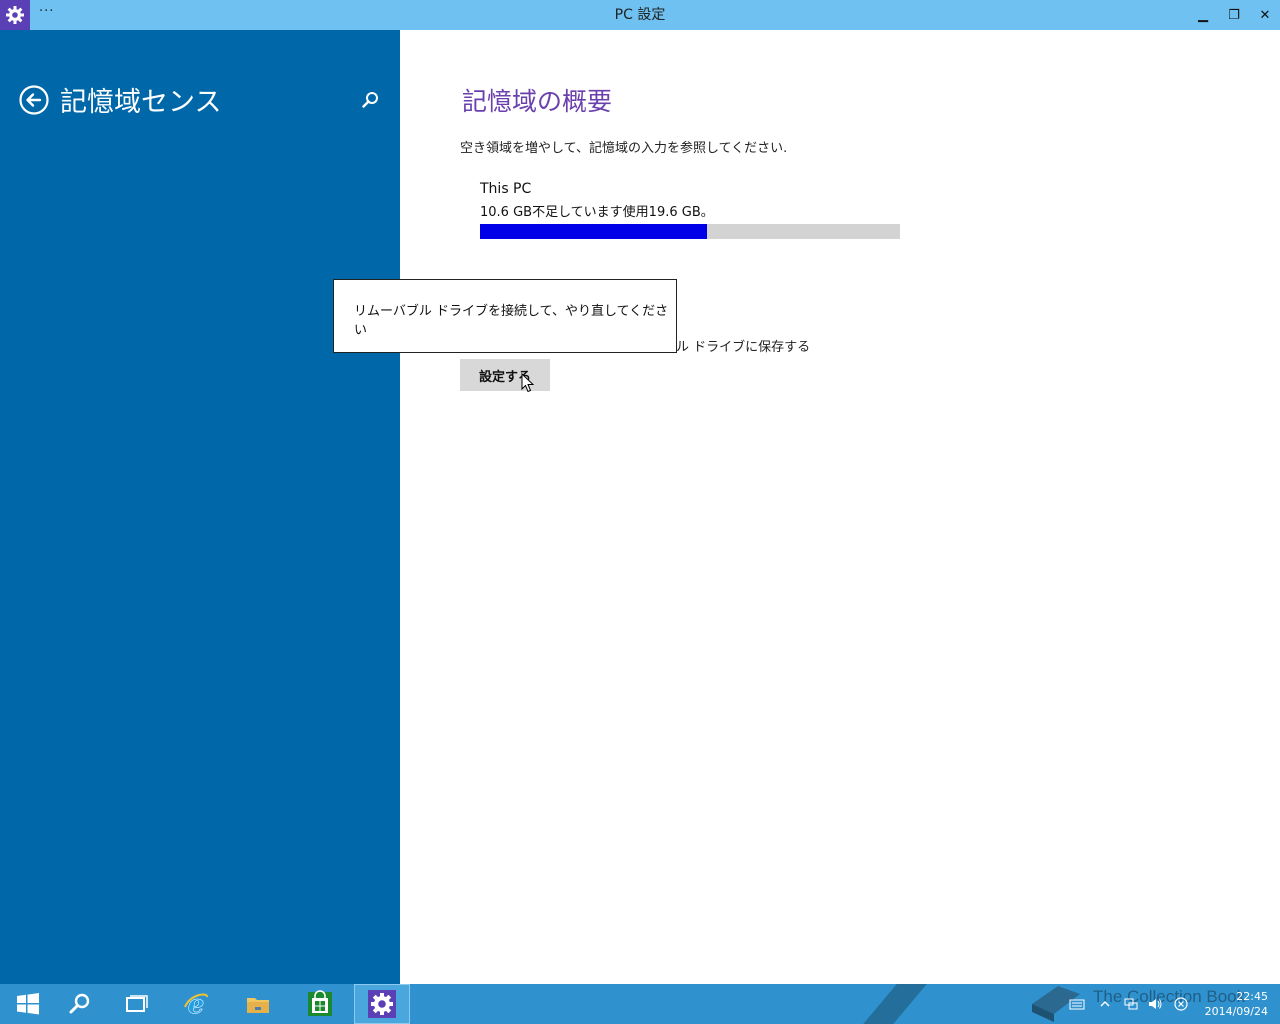 This screenshot has height=1024, width=1280. Describe the element at coordinates (597, 212) in the screenshot. I see `drive-usage-text: 10.6 GB不足しています使用19.6 GB。` at that location.